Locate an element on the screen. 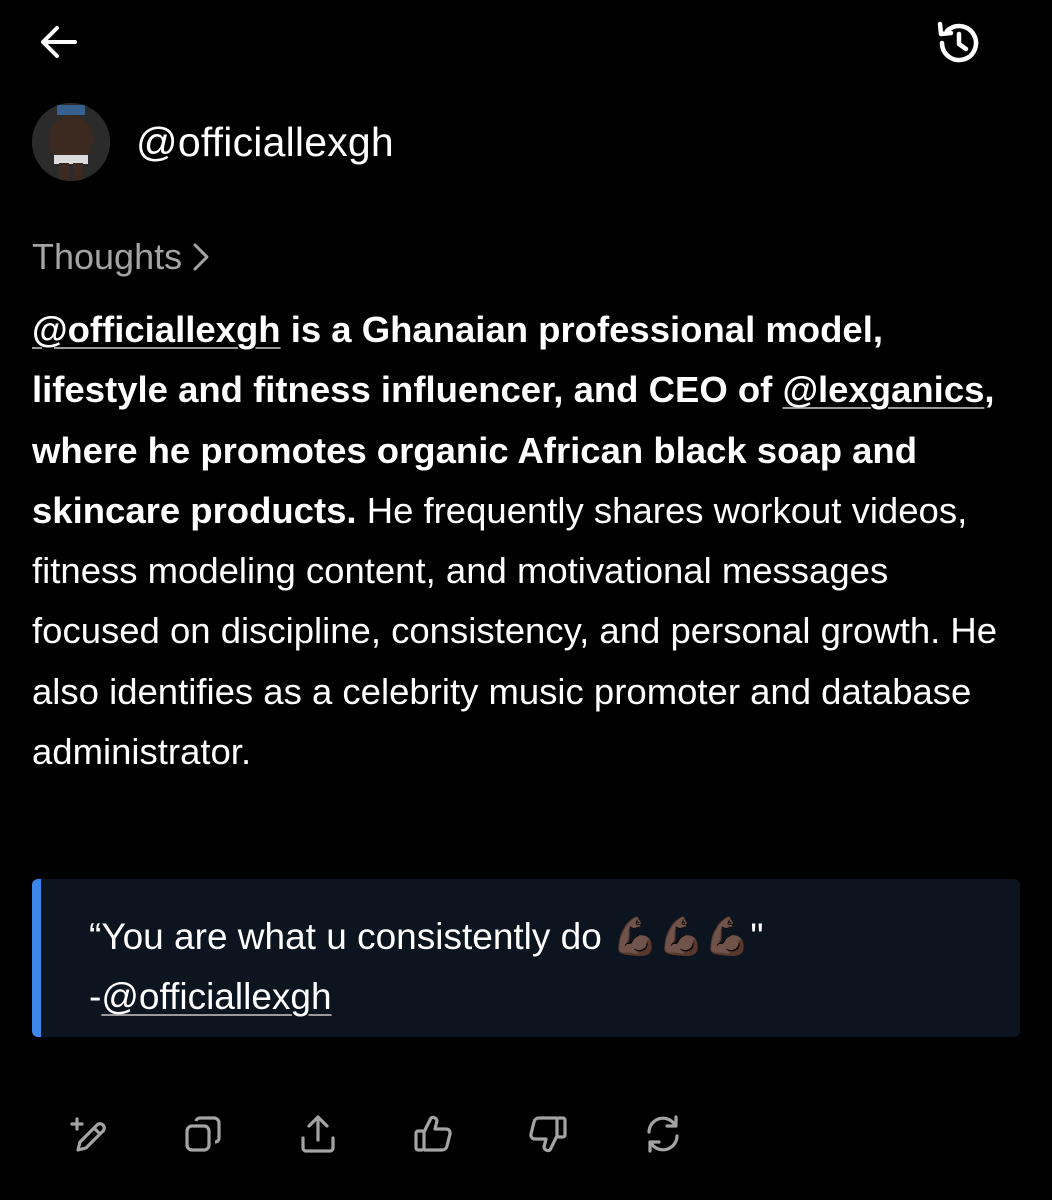  regenerate-icon is located at coordinates (663, 1134).